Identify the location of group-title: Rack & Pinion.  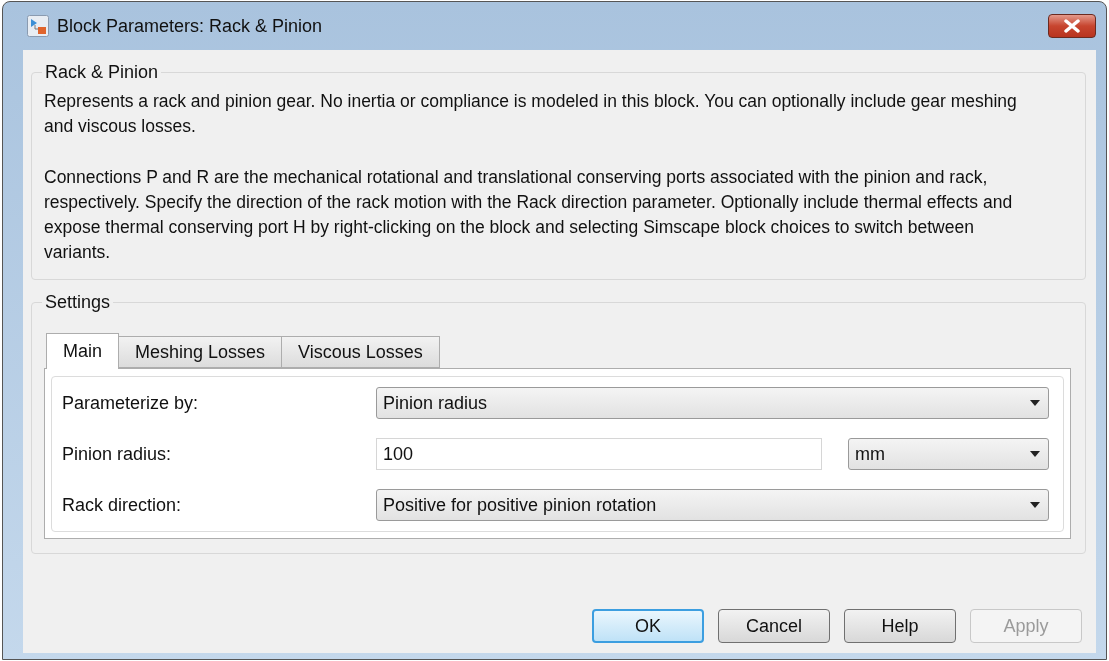
(102, 72).